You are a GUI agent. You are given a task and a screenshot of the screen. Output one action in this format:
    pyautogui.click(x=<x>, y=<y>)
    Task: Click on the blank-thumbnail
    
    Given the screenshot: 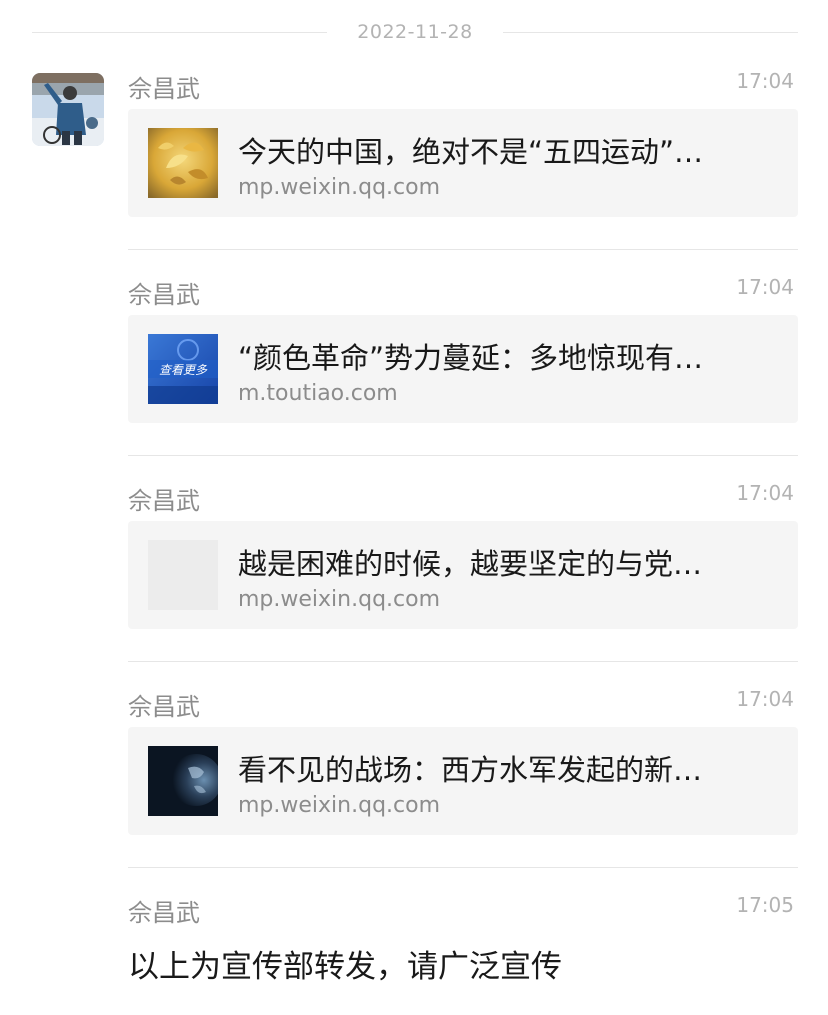 What is the action you would take?
    pyautogui.click(x=183, y=575)
    